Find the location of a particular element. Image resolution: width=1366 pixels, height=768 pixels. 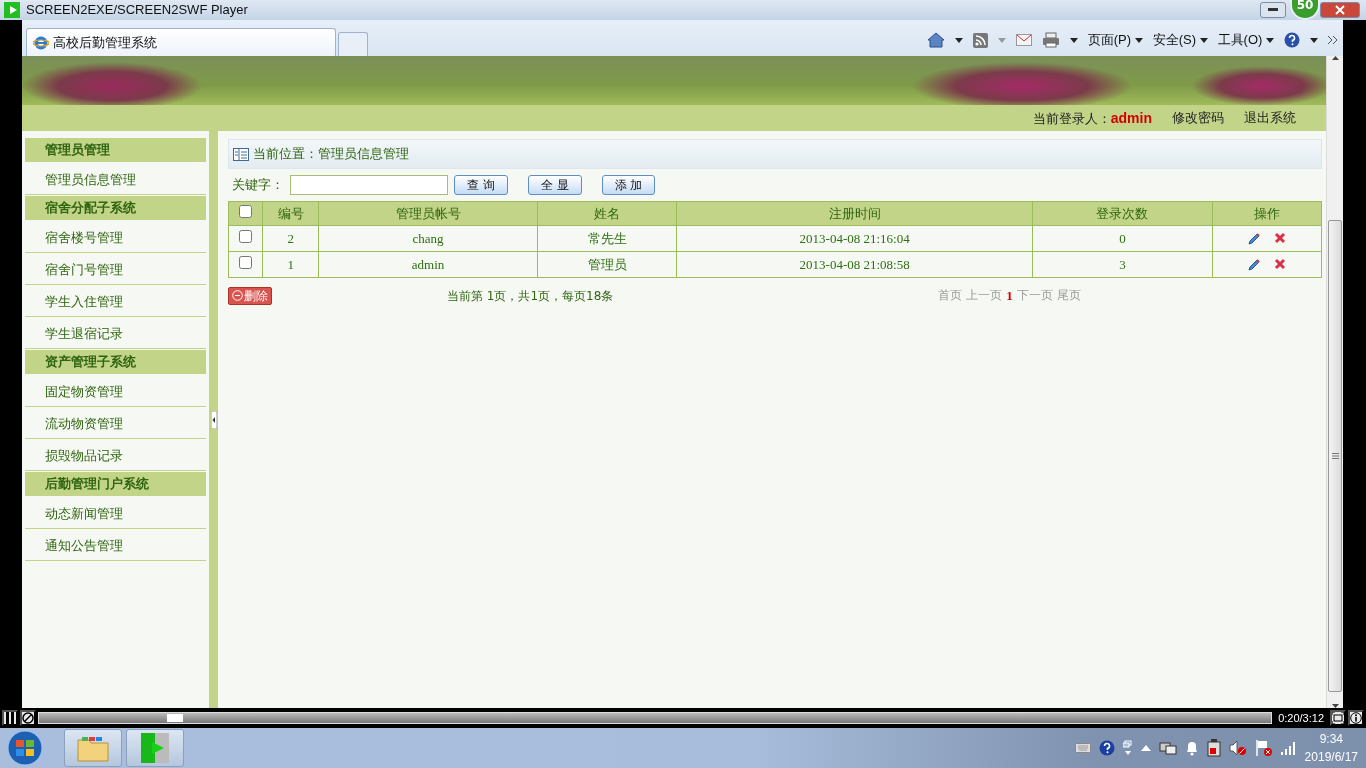

pause-icon is located at coordinates (10, 718).